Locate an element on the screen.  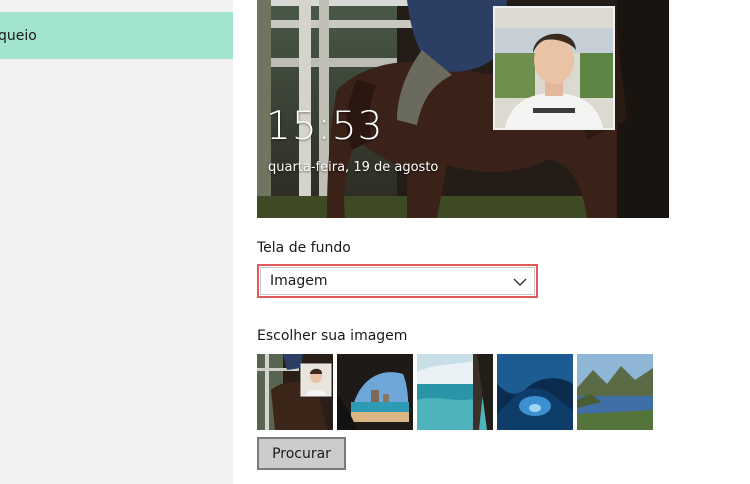
background-label: Tela de fundo is located at coordinates (304, 248).